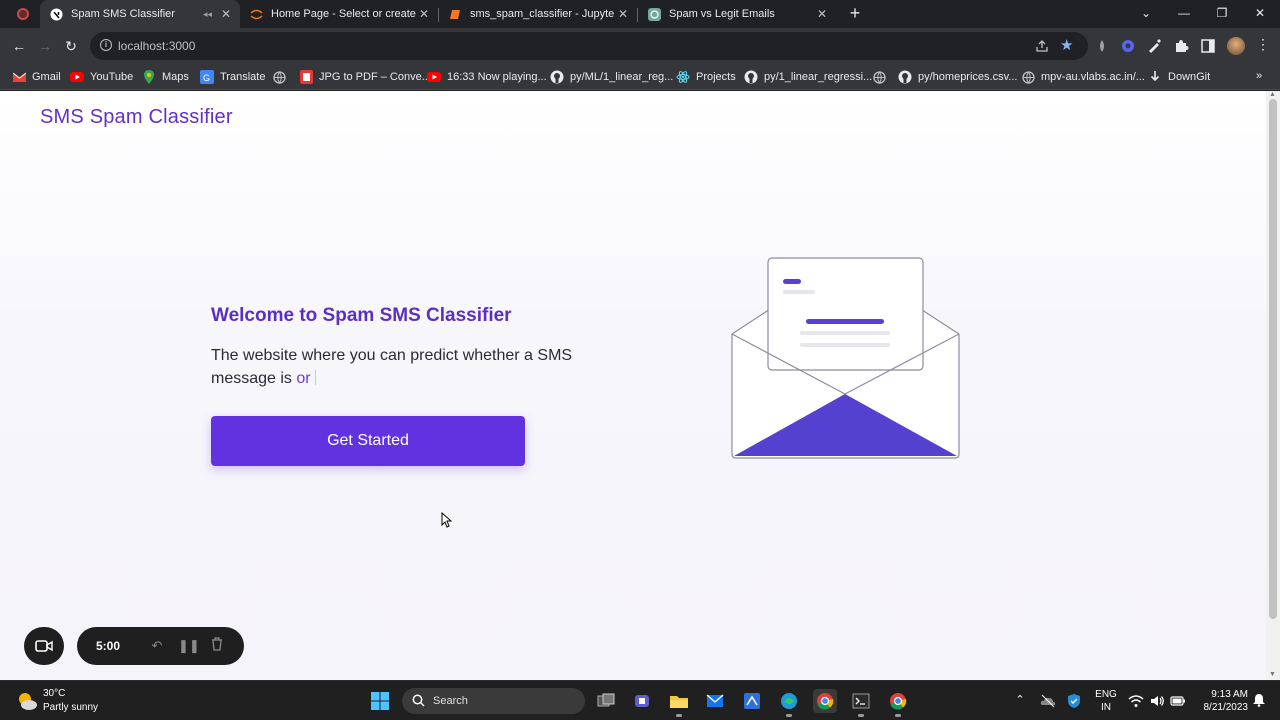  What do you see at coordinates (606, 701) in the screenshot?
I see `task-view-icon` at bounding box center [606, 701].